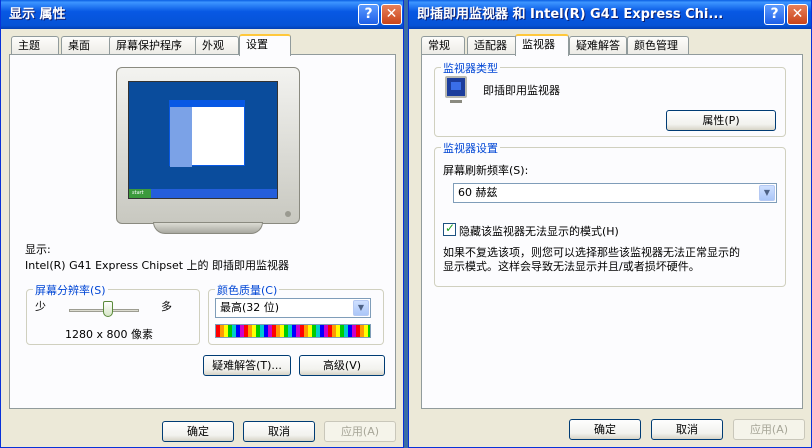 The width and height of the screenshot is (812, 448). I want to click on display-value: Intel(R) G41 Express Chipset 上的 即插即用监视器, so click(157, 265).